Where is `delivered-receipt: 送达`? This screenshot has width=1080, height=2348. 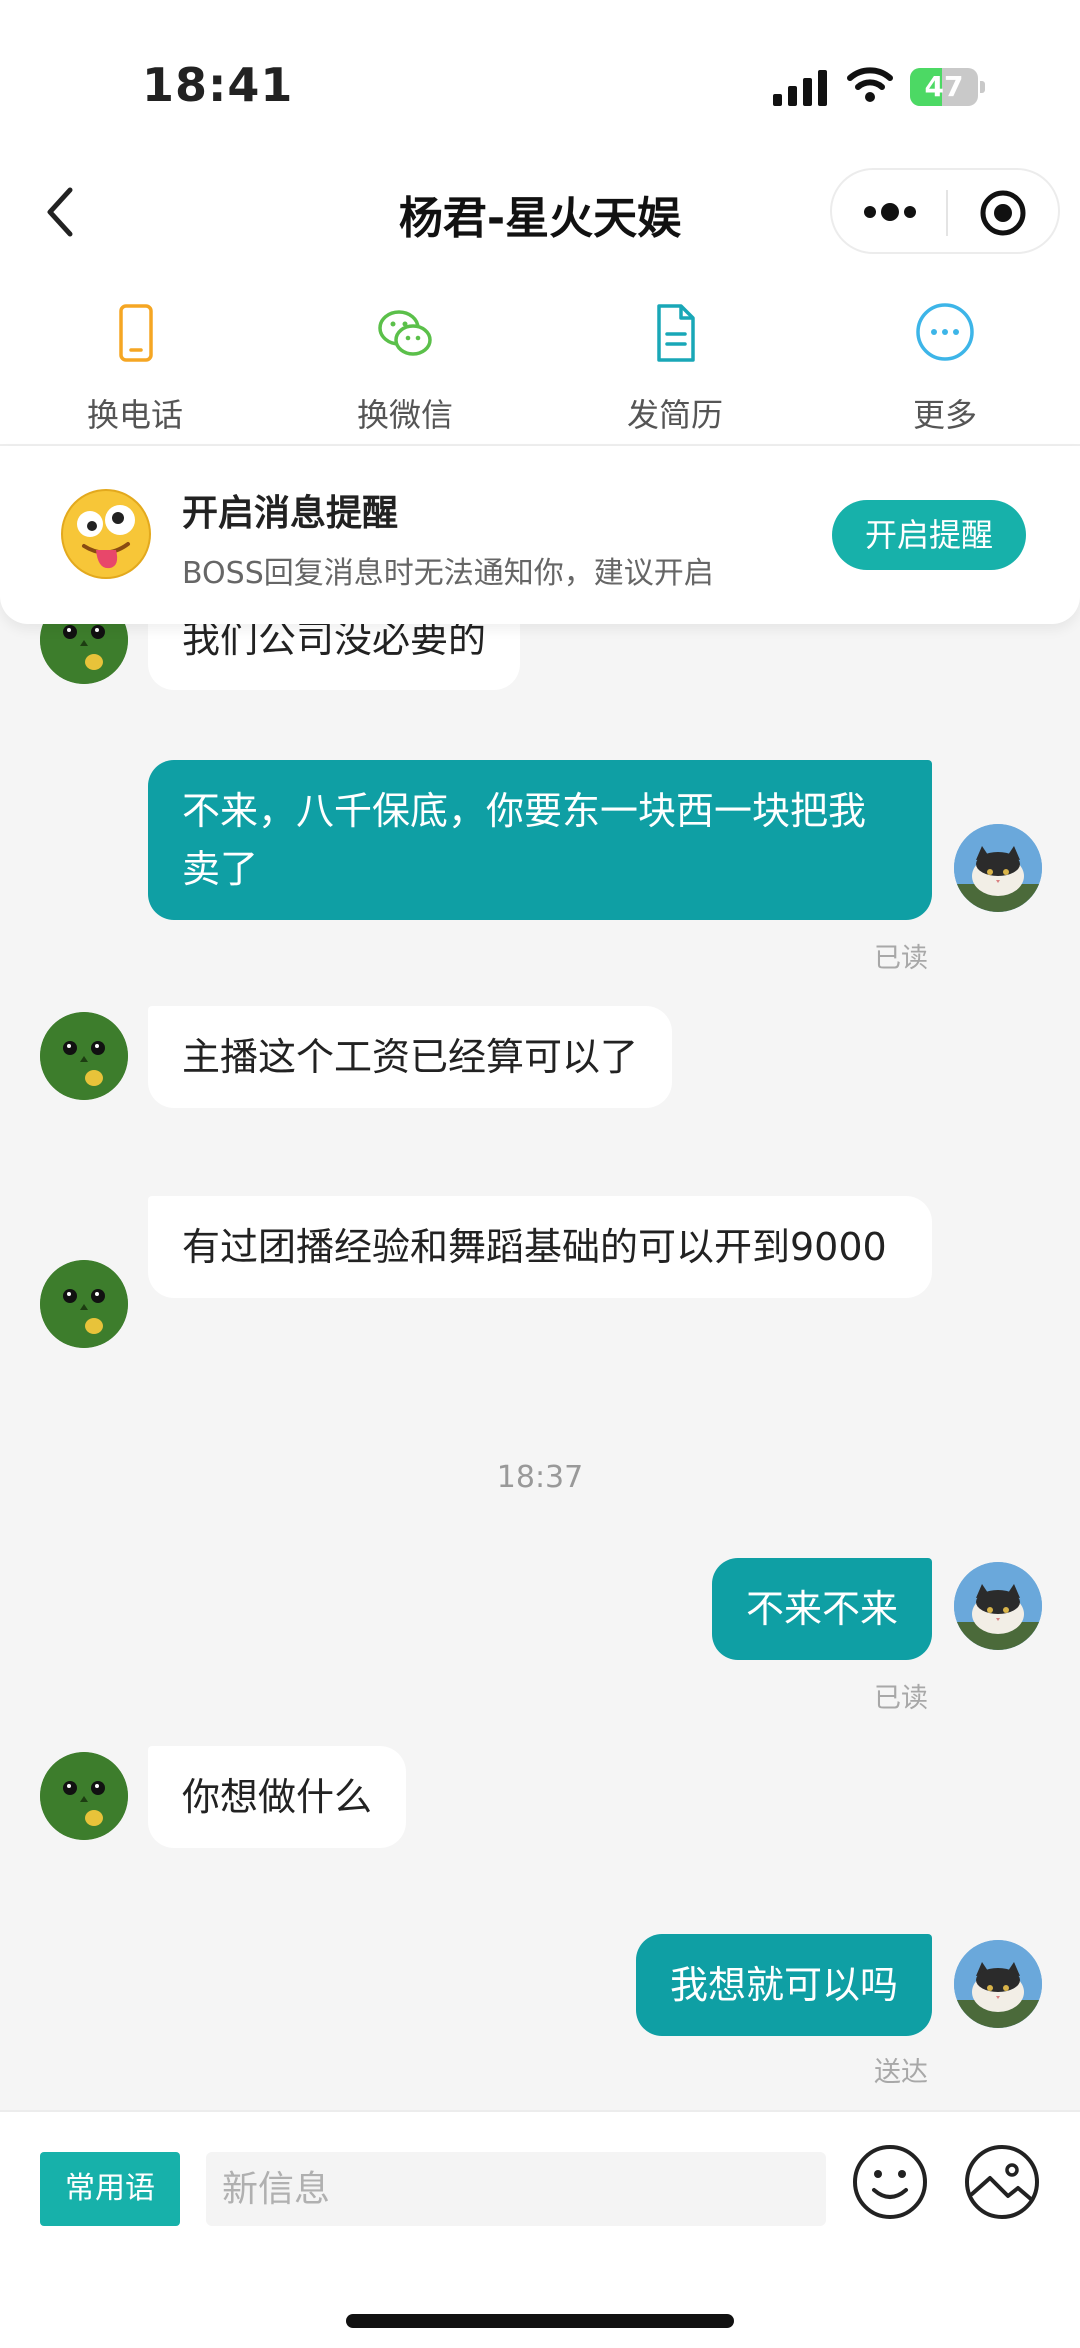
delivered-receipt: 送达 is located at coordinates (901, 2072).